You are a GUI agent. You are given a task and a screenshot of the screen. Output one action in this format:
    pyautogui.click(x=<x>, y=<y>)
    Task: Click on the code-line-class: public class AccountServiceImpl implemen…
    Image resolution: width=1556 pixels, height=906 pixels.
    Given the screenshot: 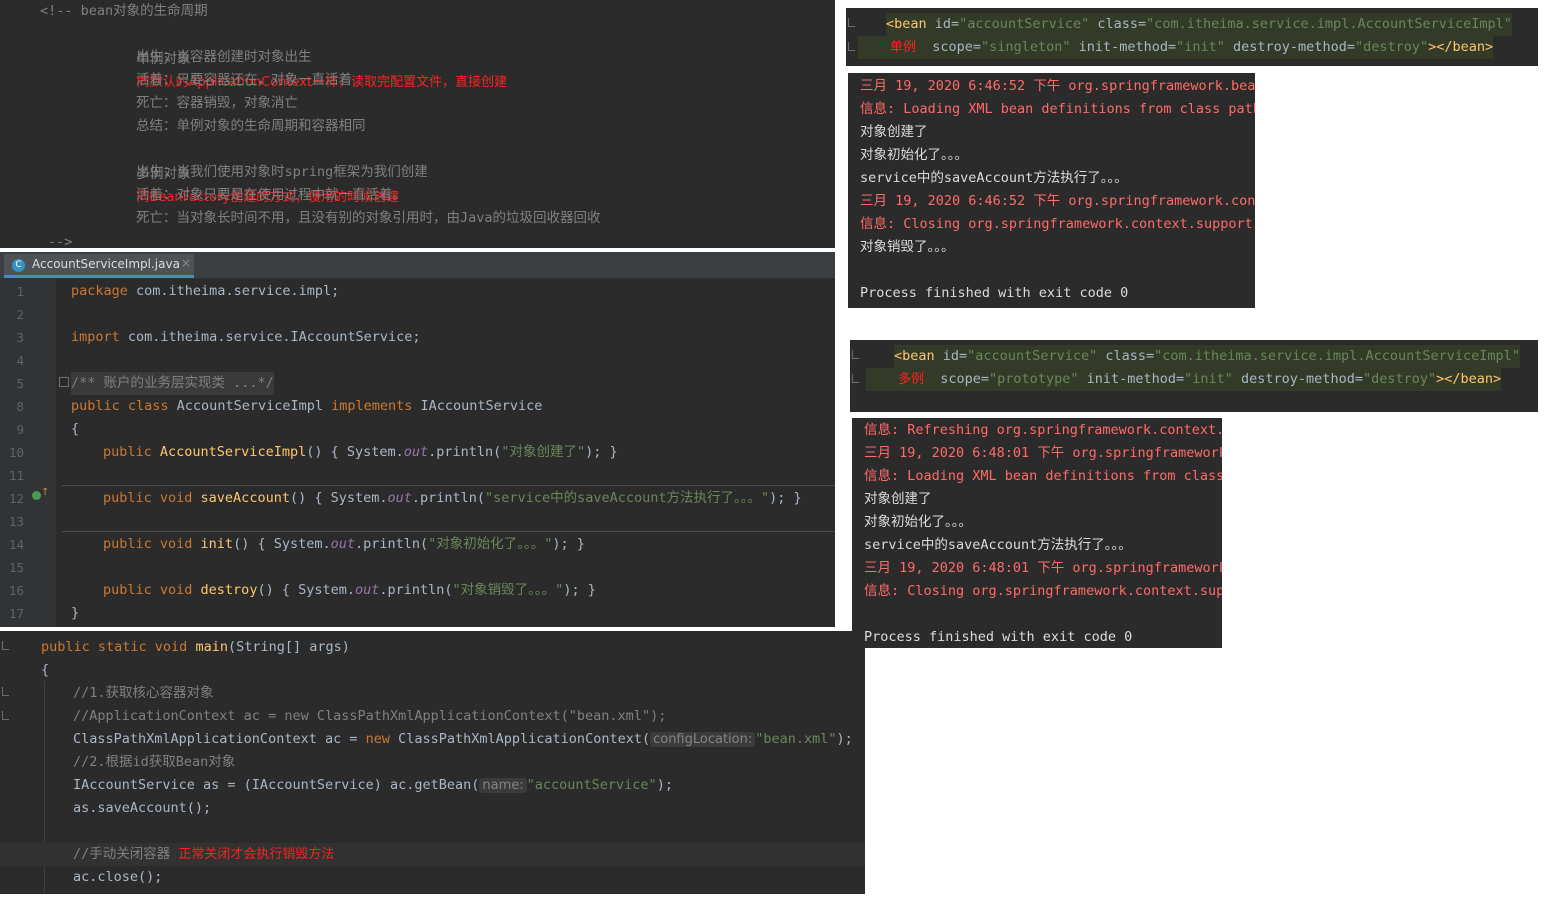 What is the action you would take?
    pyautogui.click(x=307, y=406)
    